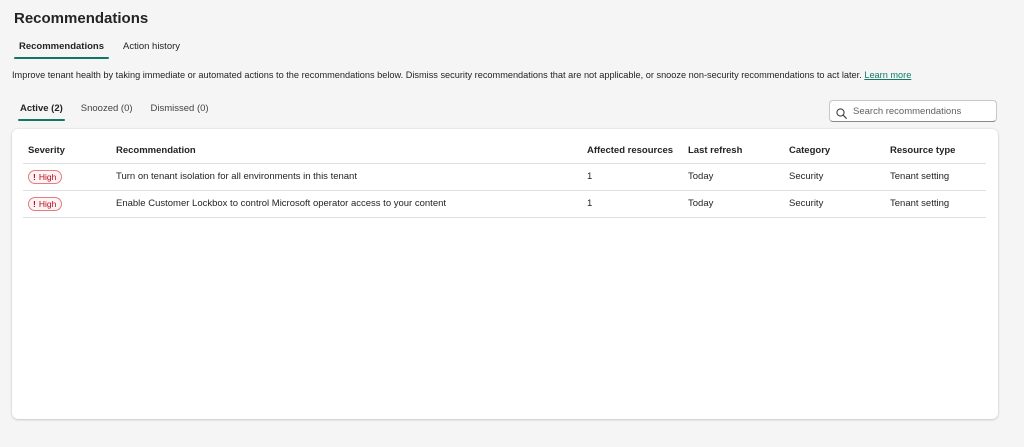 This screenshot has height=447, width=1024. Describe the element at coordinates (151, 48) in the screenshot. I see `tab-action-history: Action history` at that location.